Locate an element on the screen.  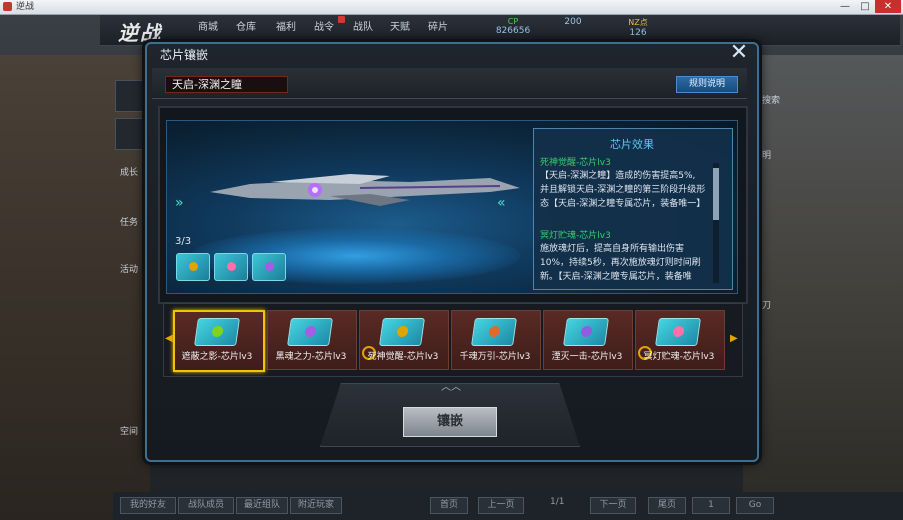
side-label-space: 空间 is located at coordinates (129, 432).